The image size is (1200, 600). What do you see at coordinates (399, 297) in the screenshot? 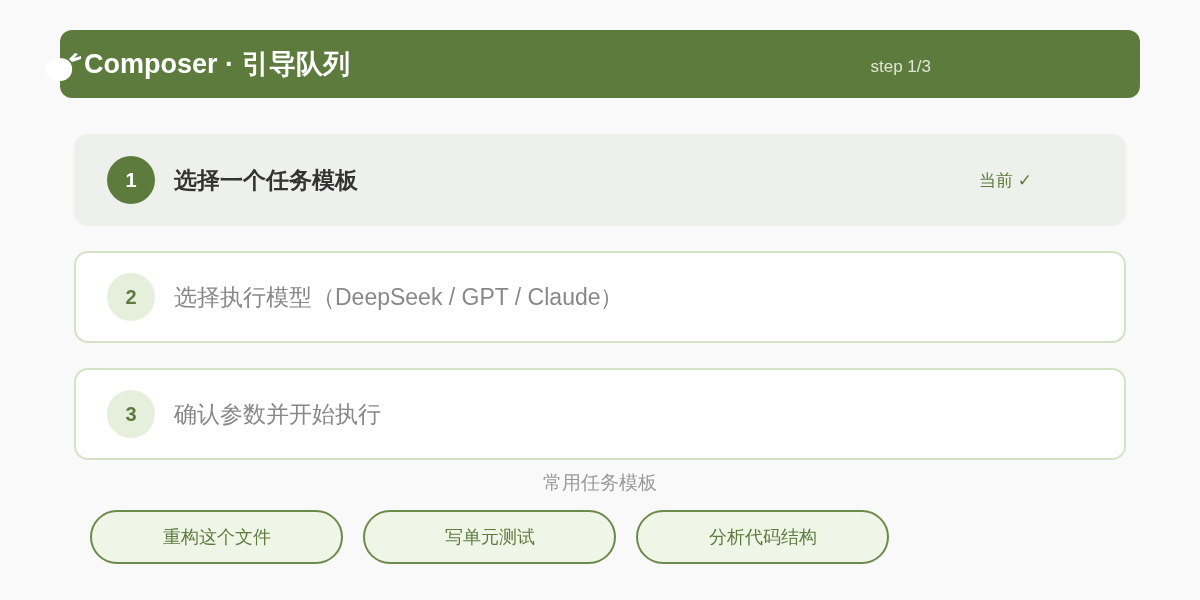
I see `step-label: 选择执行模型（DeepSeek / GPT / Claude）` at bounding box center [399, 297].